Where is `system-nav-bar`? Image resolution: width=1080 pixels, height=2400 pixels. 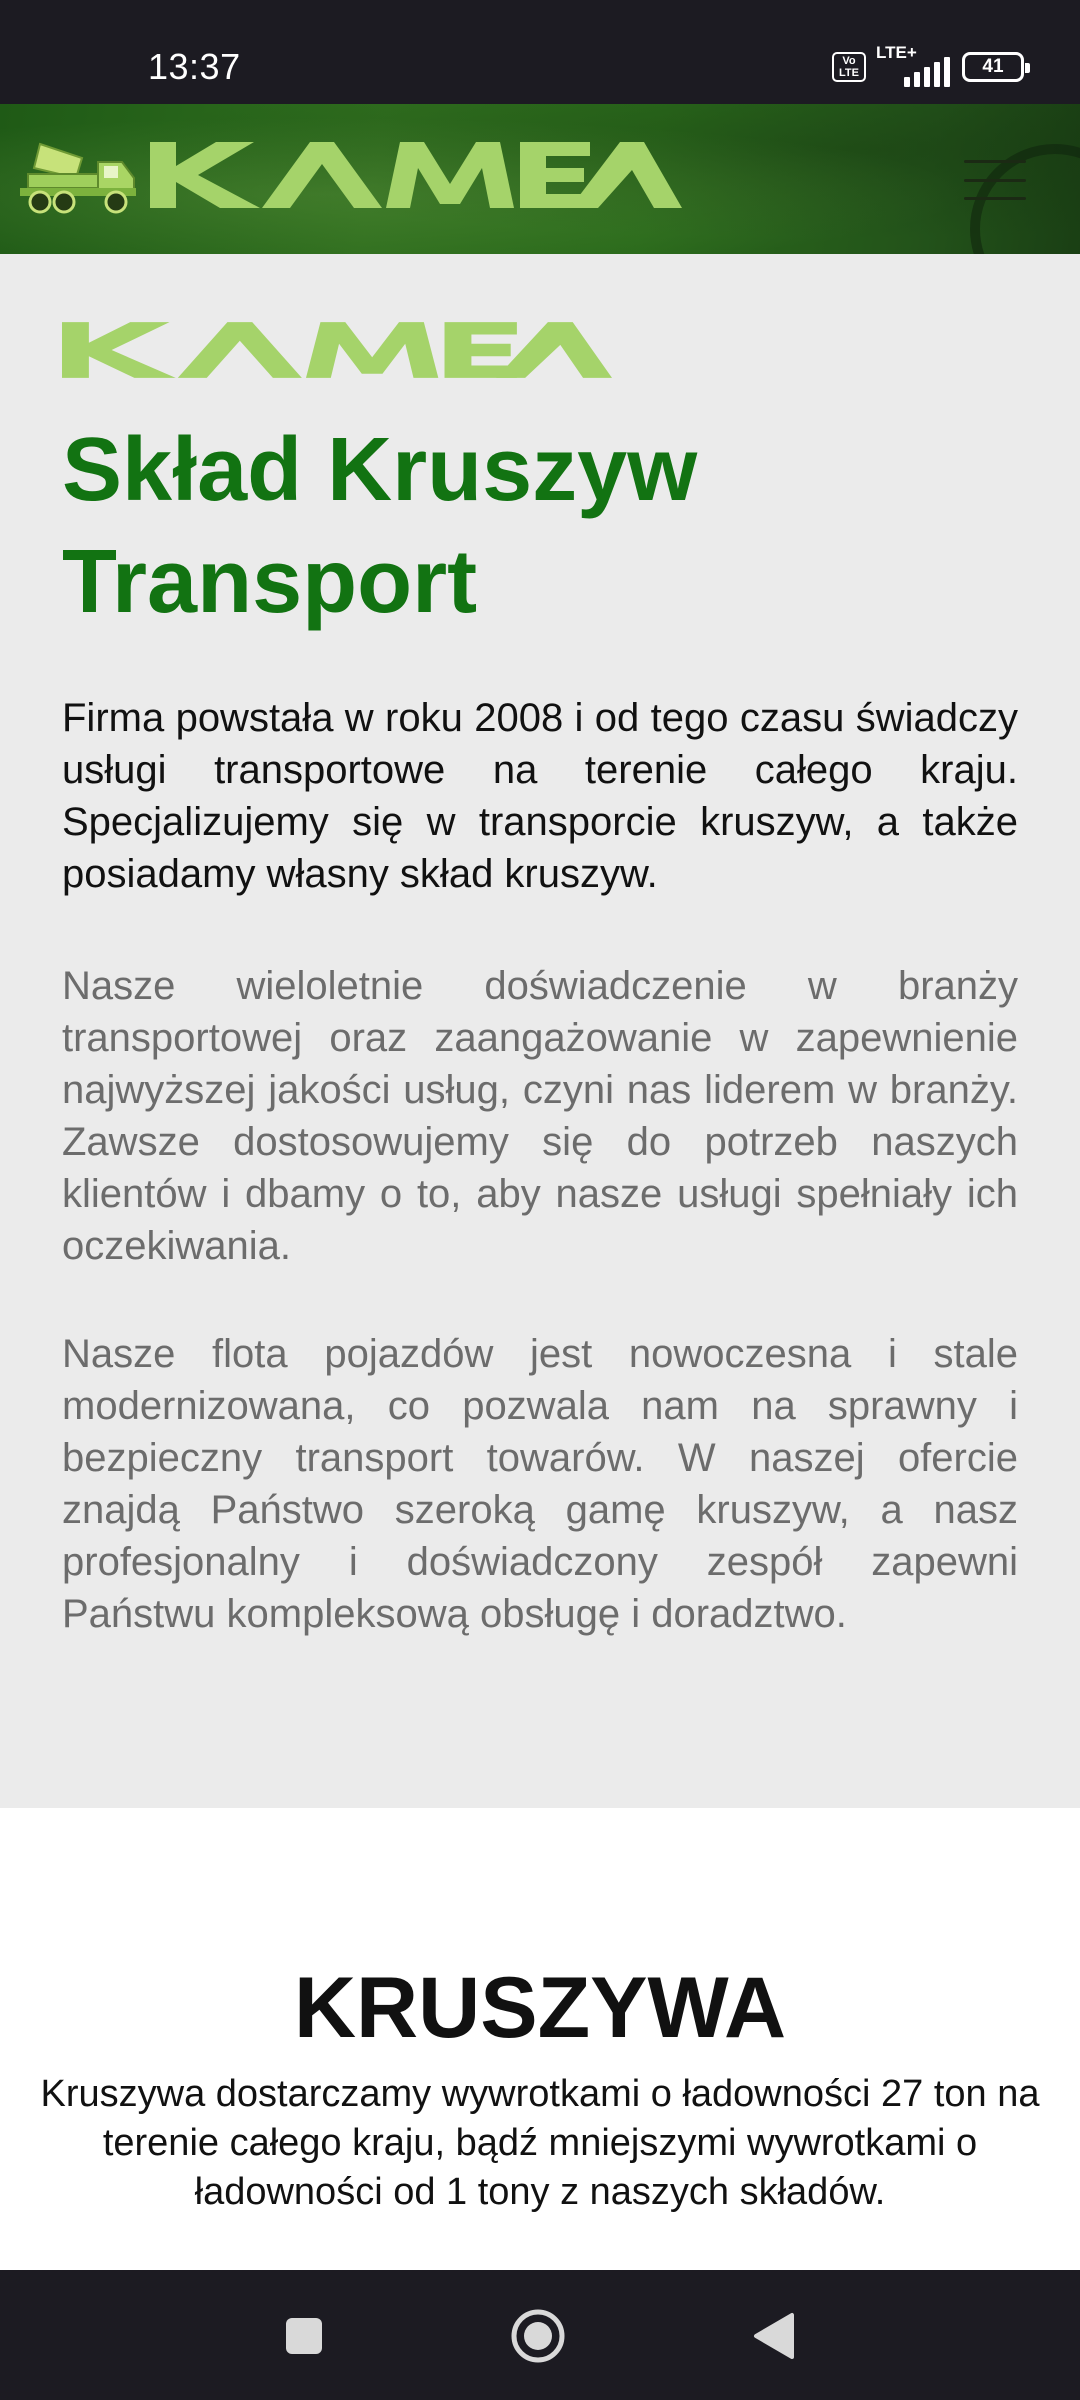 system-nav-bar is located at coordinates (540, 2335).